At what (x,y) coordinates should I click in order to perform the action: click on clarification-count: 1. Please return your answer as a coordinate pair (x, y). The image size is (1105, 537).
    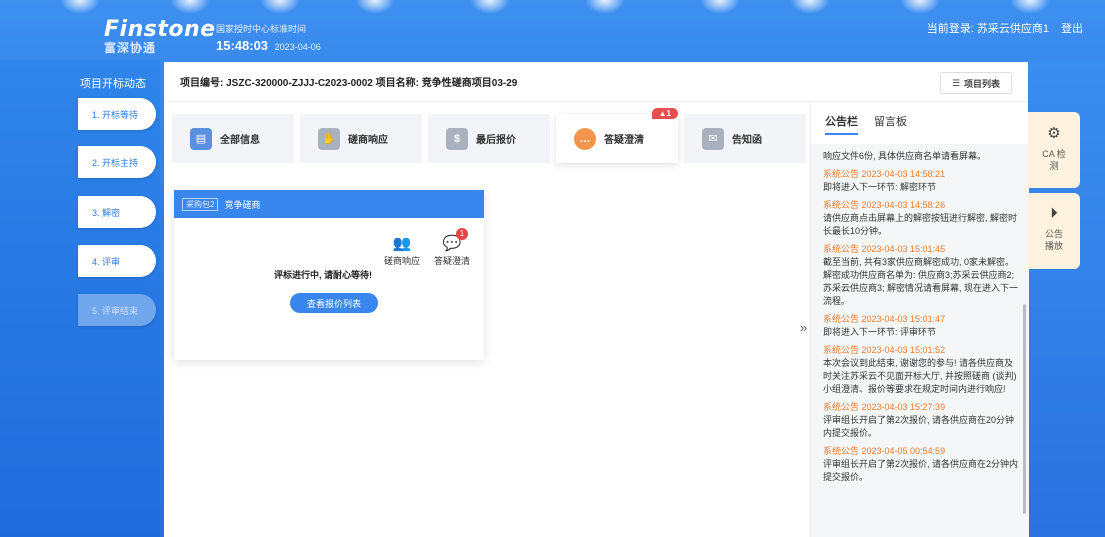
    Looking at the image, I should click on (462, 234).